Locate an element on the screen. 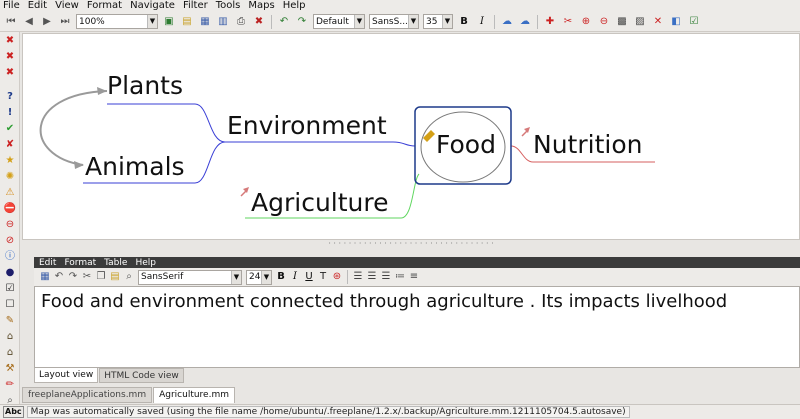  node-plants: Plants is located at coordinates (145, 85).